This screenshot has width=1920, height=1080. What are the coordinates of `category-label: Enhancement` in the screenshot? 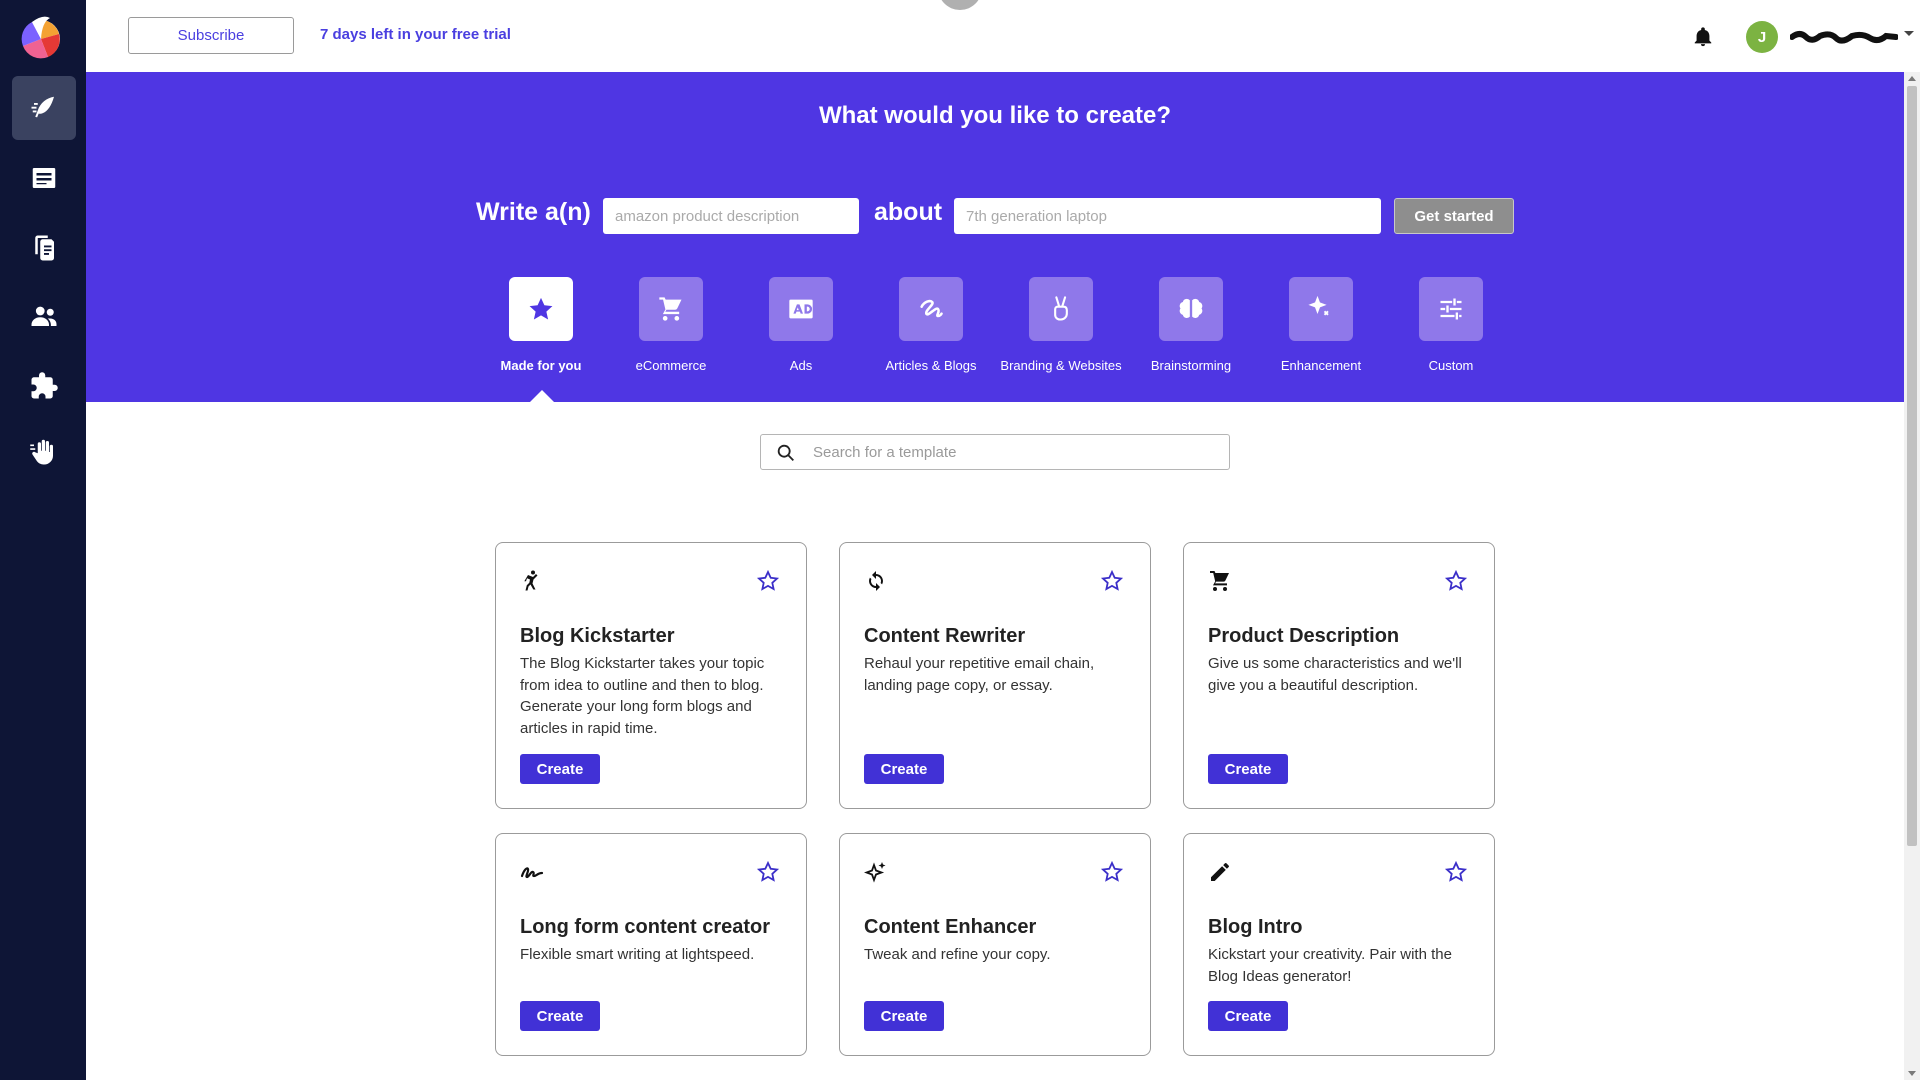 It's located at (1321, 365).